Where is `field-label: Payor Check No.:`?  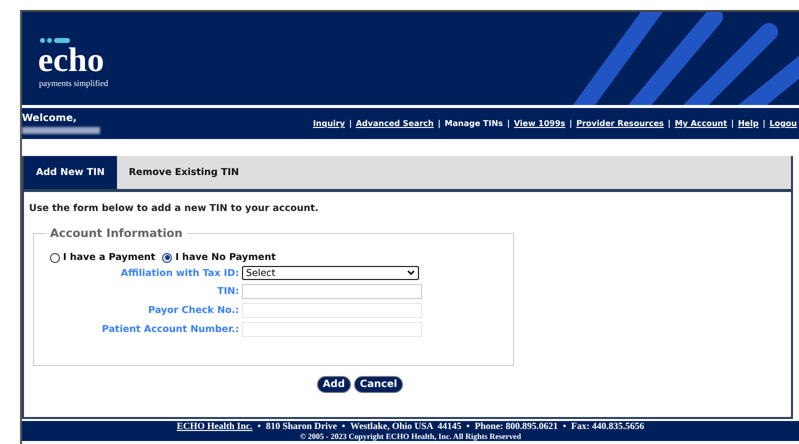
field-label: Payor Check No.: is located at coordinates (193, 310).